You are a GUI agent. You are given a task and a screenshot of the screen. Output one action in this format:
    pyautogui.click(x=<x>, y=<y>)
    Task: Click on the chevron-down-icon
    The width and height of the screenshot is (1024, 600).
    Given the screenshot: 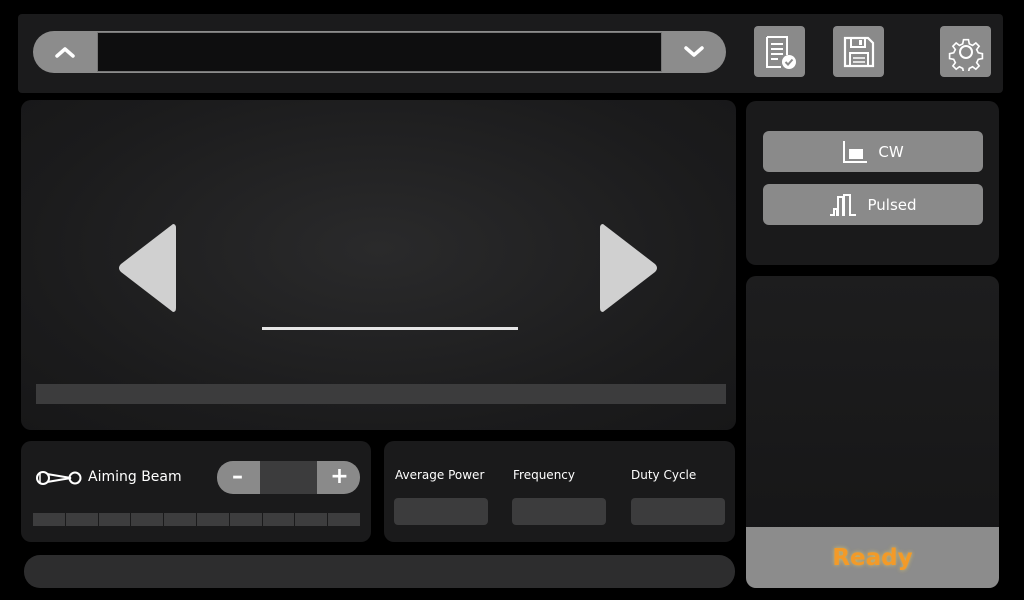 What is the action you would take?
    pyautogui.click(x=694, y=51)
    